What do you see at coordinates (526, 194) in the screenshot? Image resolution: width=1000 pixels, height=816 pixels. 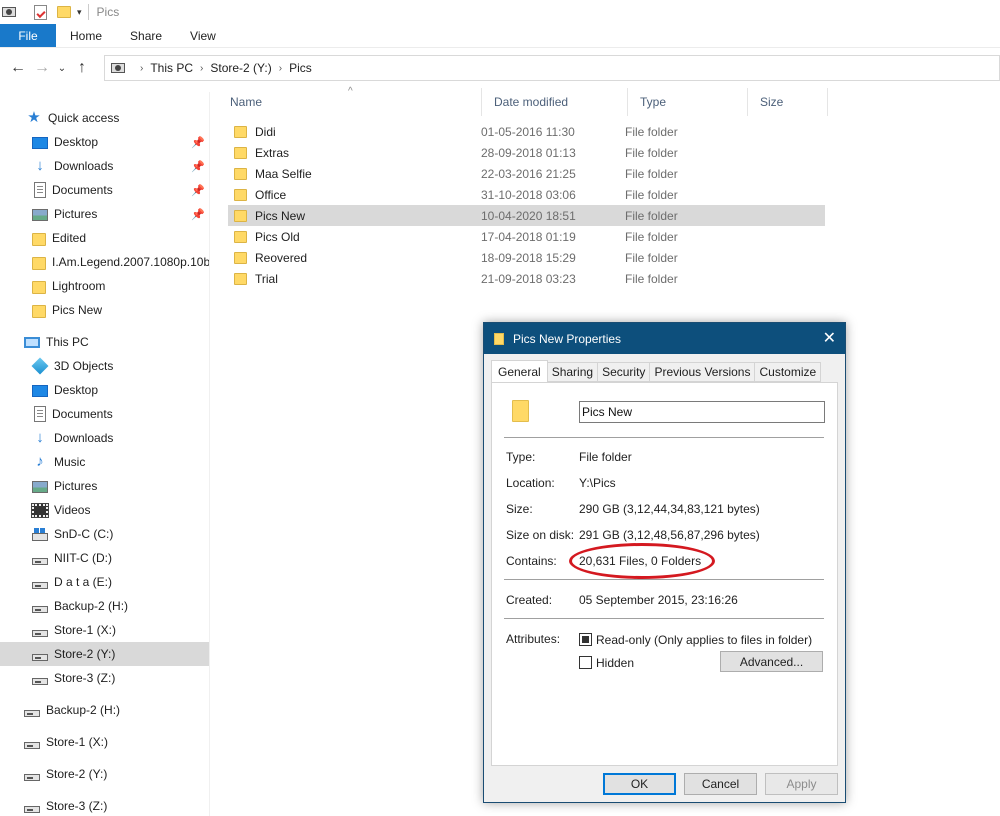 I see `table-row: Office 31-10-2018 03:06 File folder` at bounding box center [526, 194].